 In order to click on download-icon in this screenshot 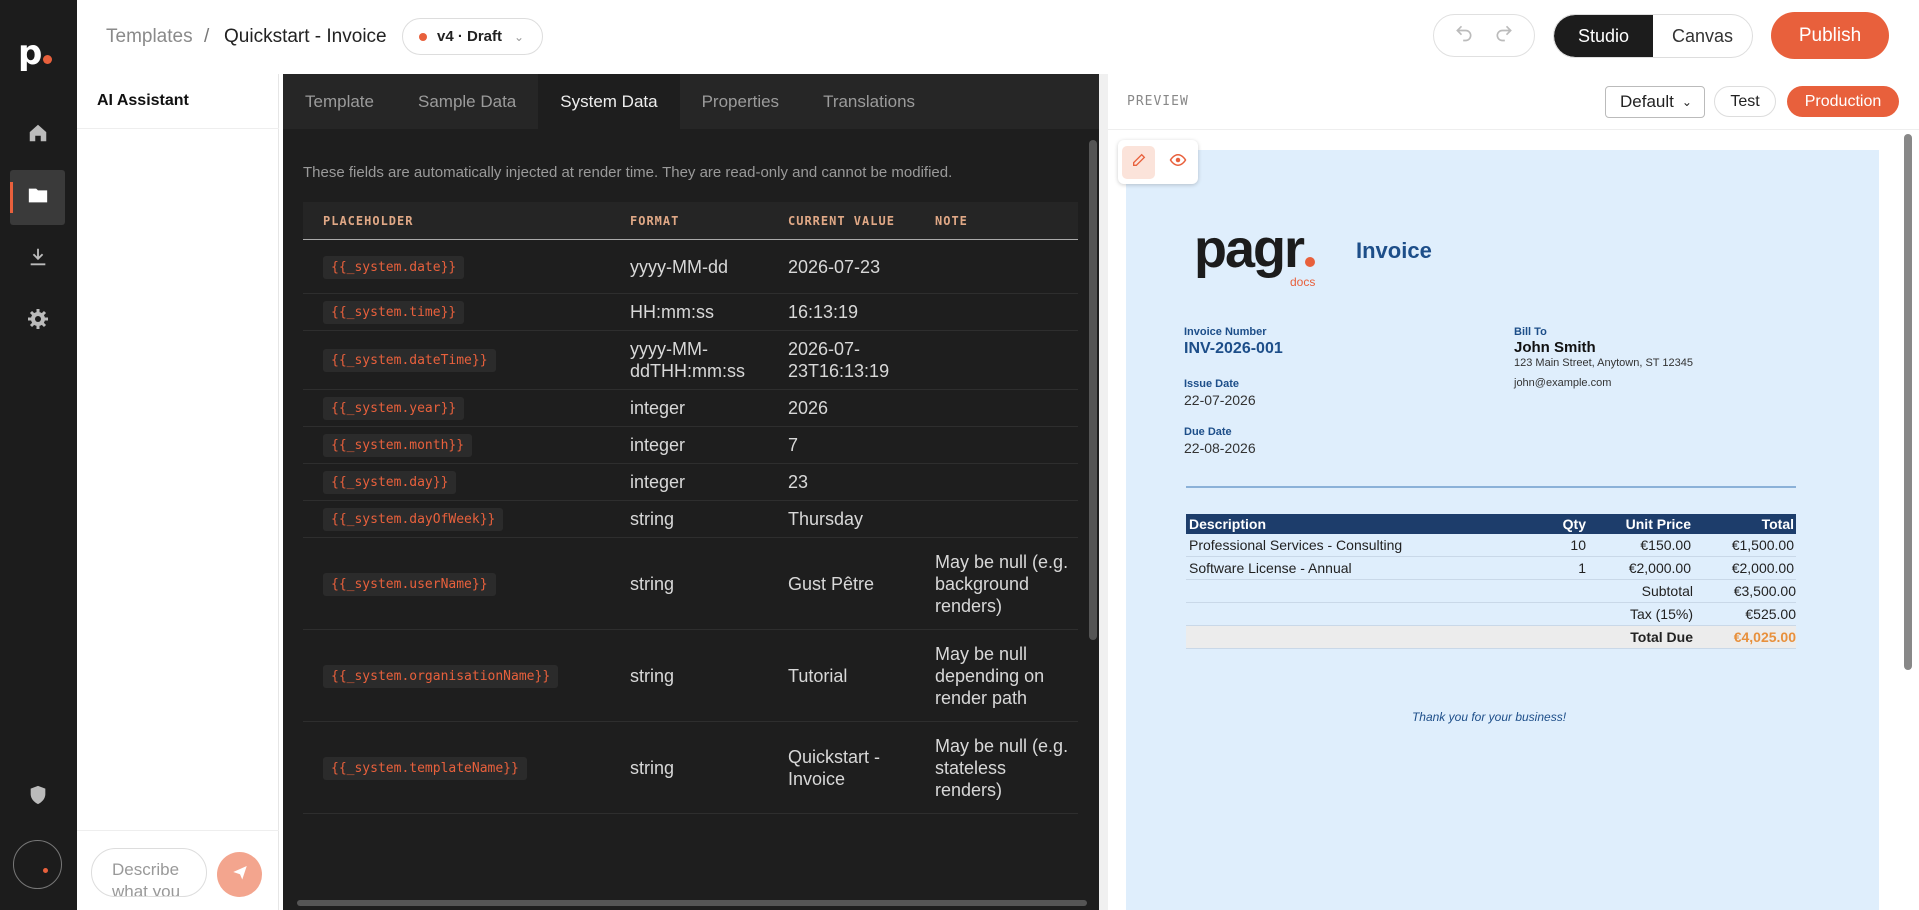, I will do `click(38, 259)`.